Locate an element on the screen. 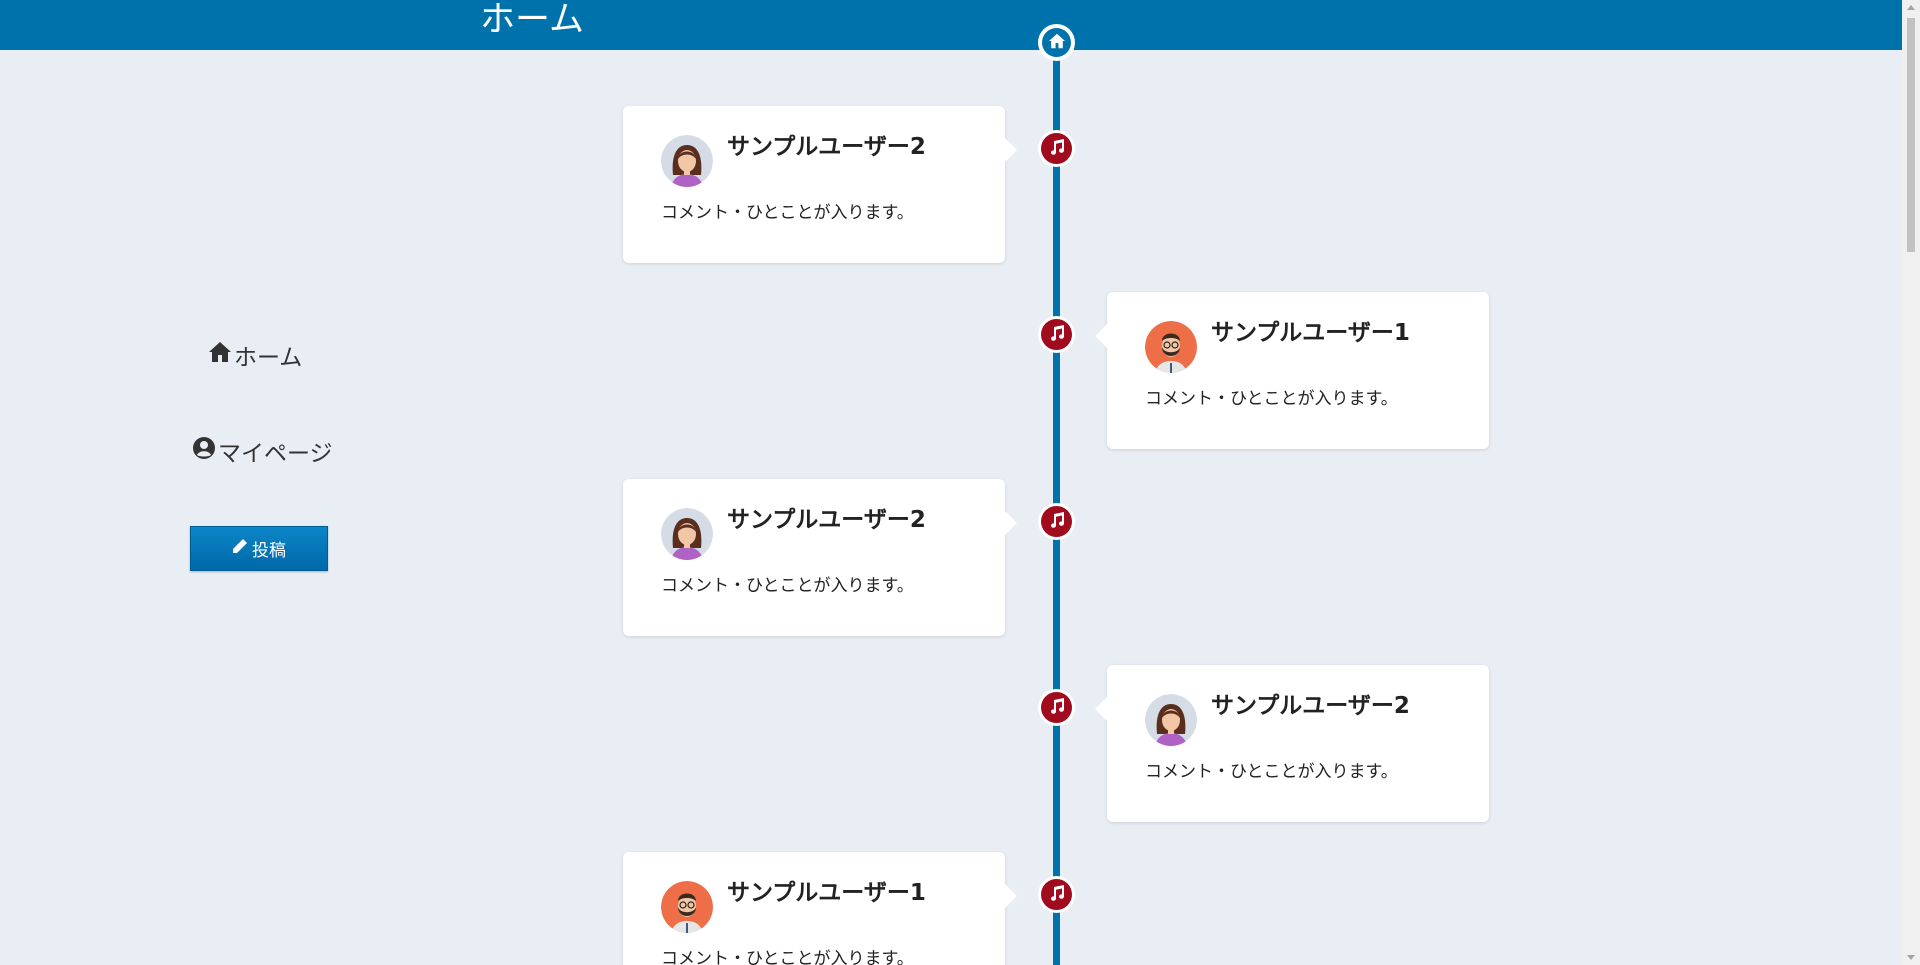 This screenshot has width=1920, height=965. header-bar: ホーム is located at coordinates (951, 25).